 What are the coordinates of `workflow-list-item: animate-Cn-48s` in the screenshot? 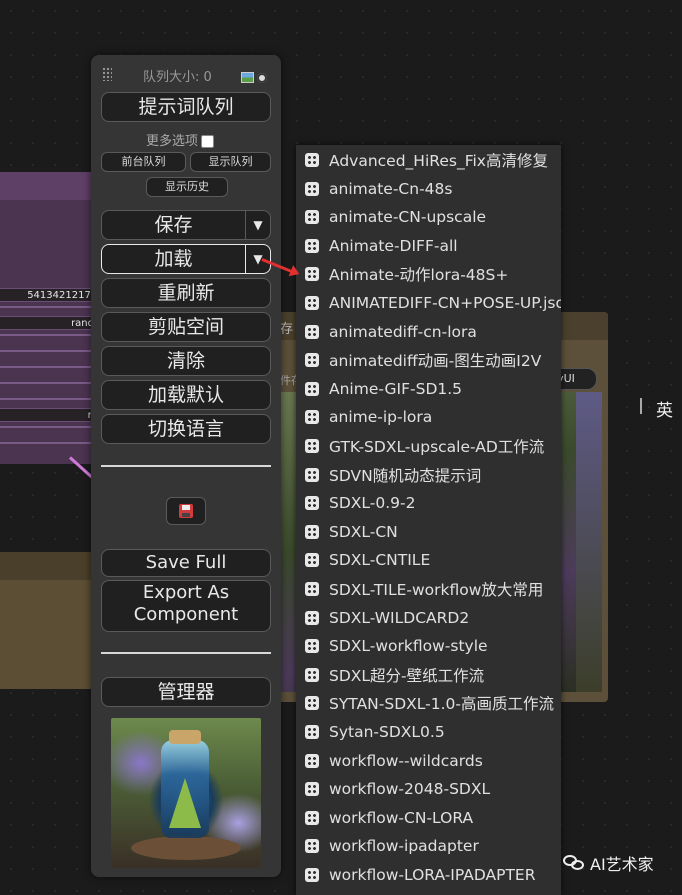 It's located at (428, 189).